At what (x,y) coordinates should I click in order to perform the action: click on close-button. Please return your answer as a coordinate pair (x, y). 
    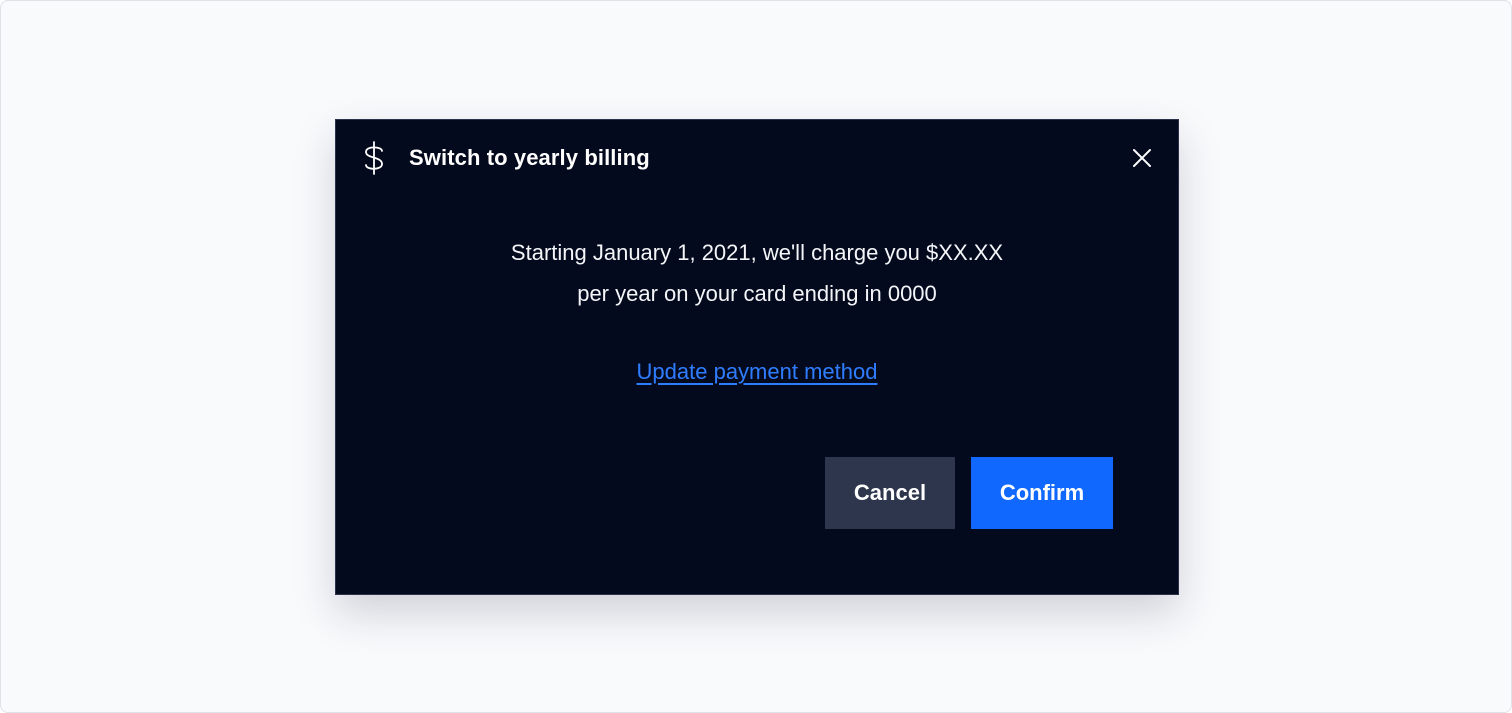
    Looking at the image, I should click on (1142, 158).